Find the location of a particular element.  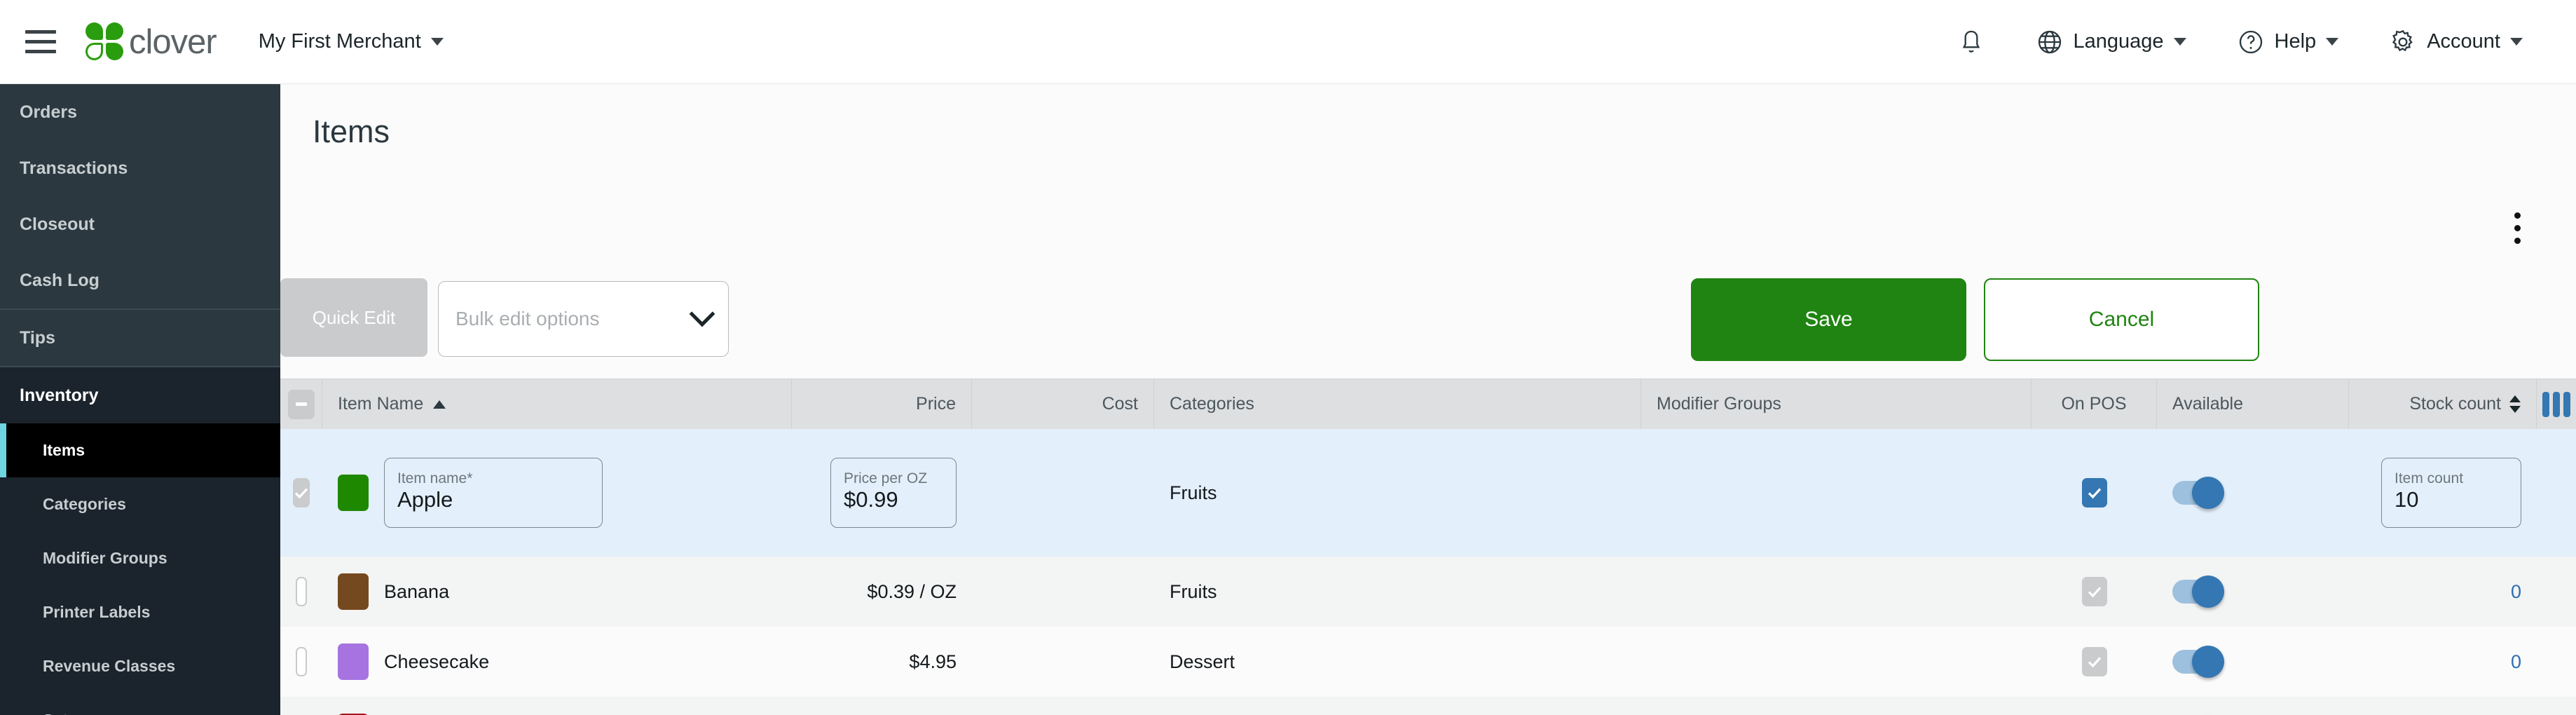

merchant-selector: My First Merchant is located at coordinates (351, 41).